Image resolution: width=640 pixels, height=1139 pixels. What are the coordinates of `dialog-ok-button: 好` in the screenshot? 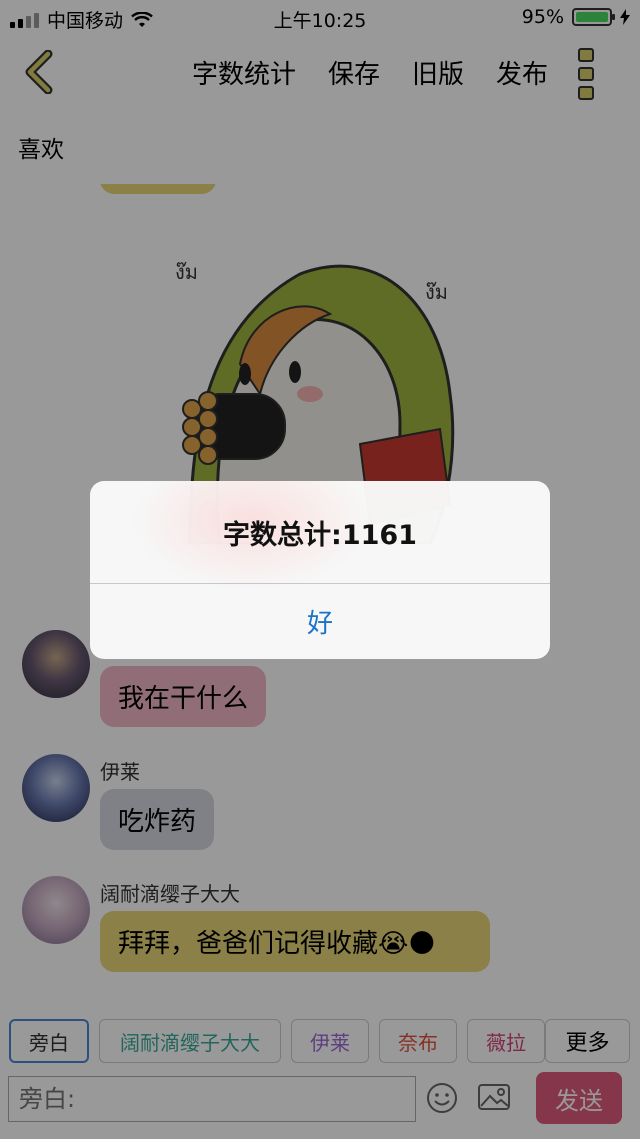 It's located at (320, 621).